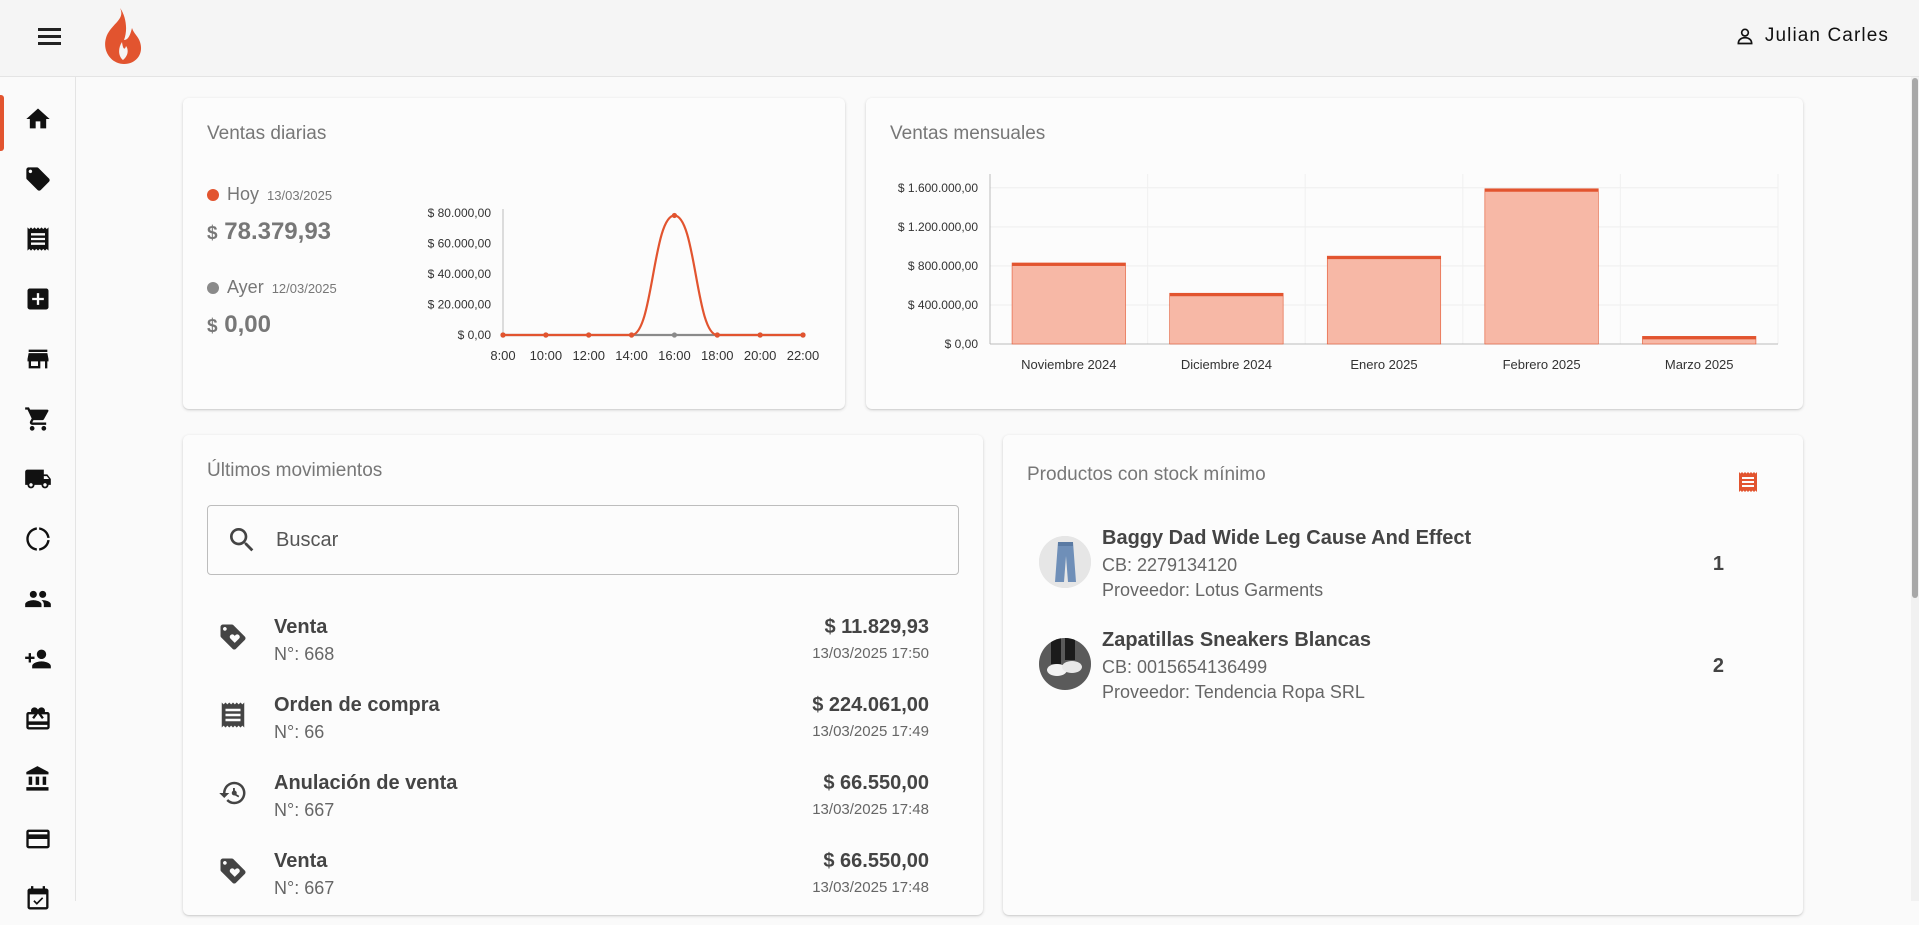  I want to click on product-qty: 1, so click(1718, 564).